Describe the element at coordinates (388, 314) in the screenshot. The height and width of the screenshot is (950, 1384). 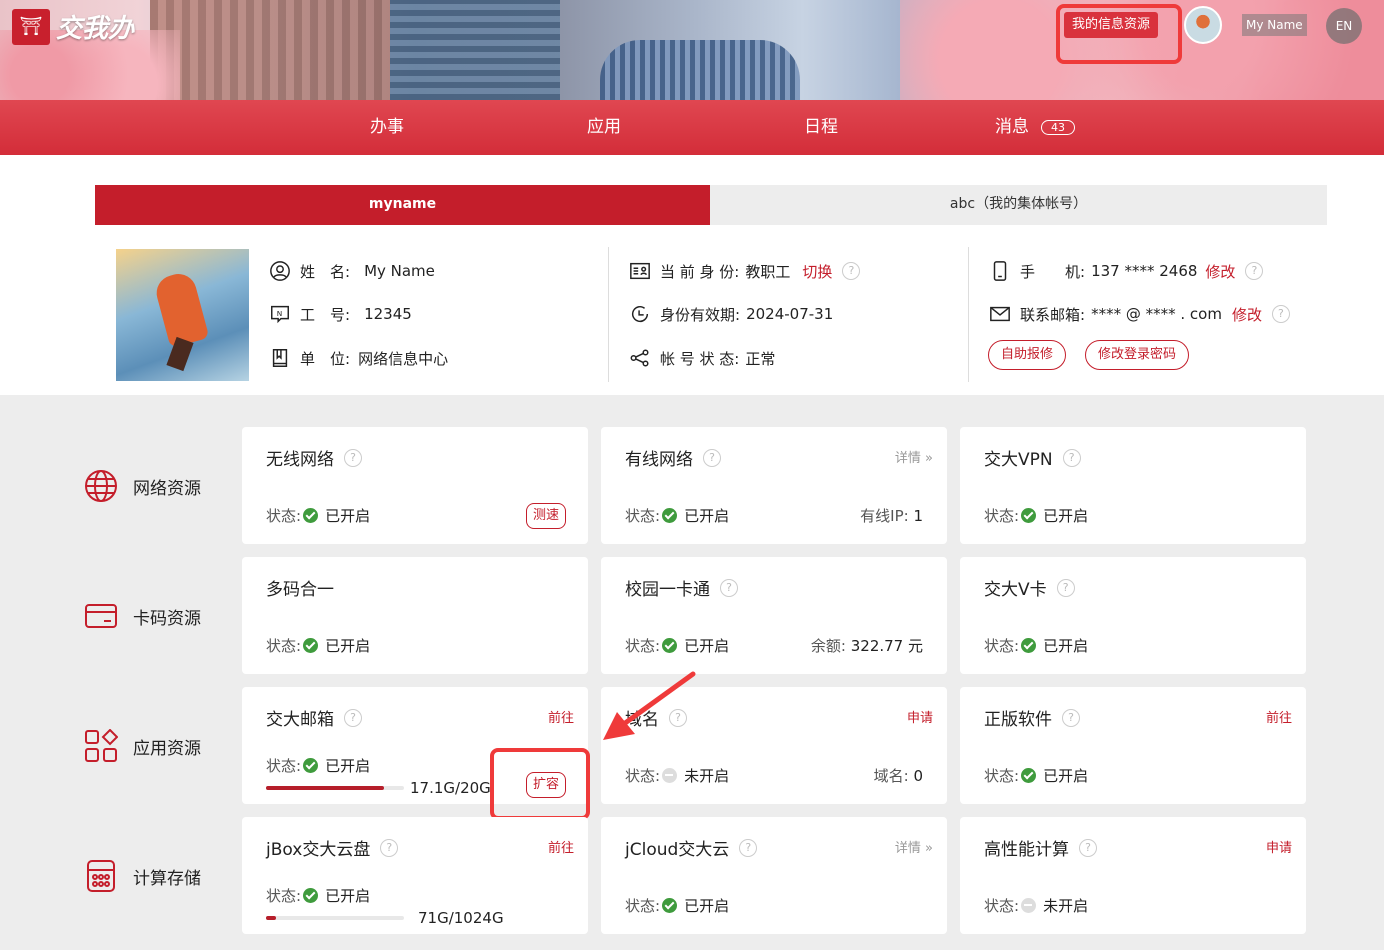
I see `id-value: 12345` at that location.